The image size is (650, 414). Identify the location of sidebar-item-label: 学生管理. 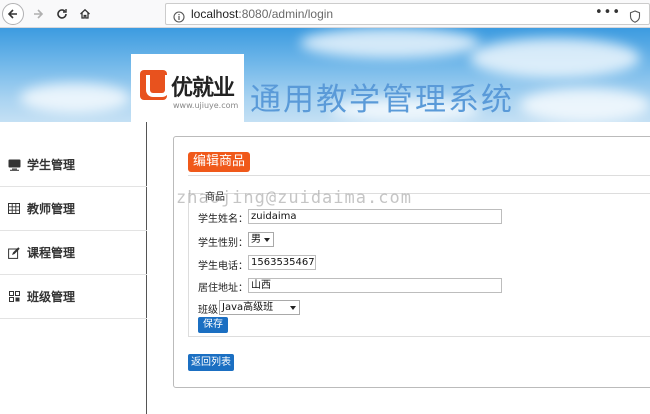
(51, 165).